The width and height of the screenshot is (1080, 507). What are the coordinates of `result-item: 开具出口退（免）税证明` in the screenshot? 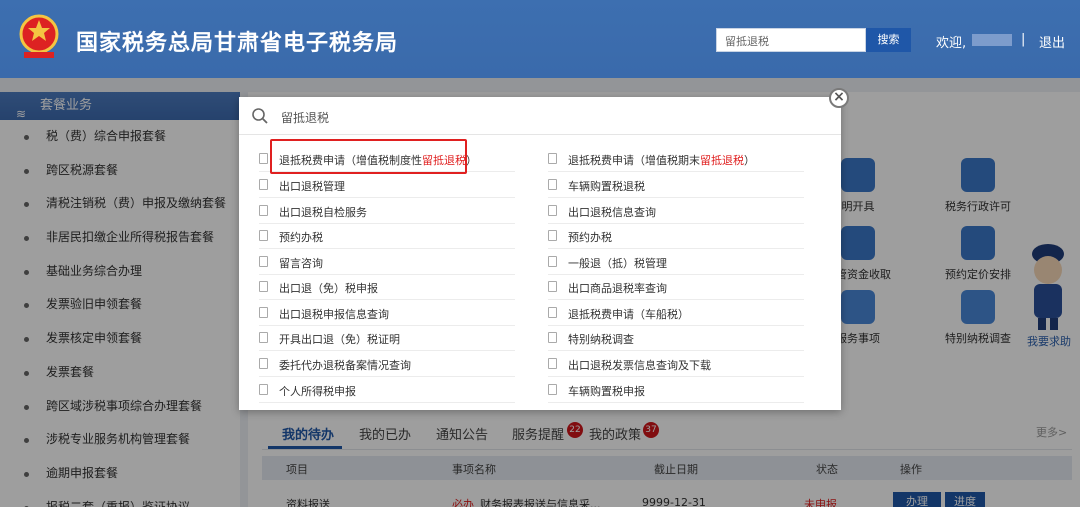 It's located at (387, 338).